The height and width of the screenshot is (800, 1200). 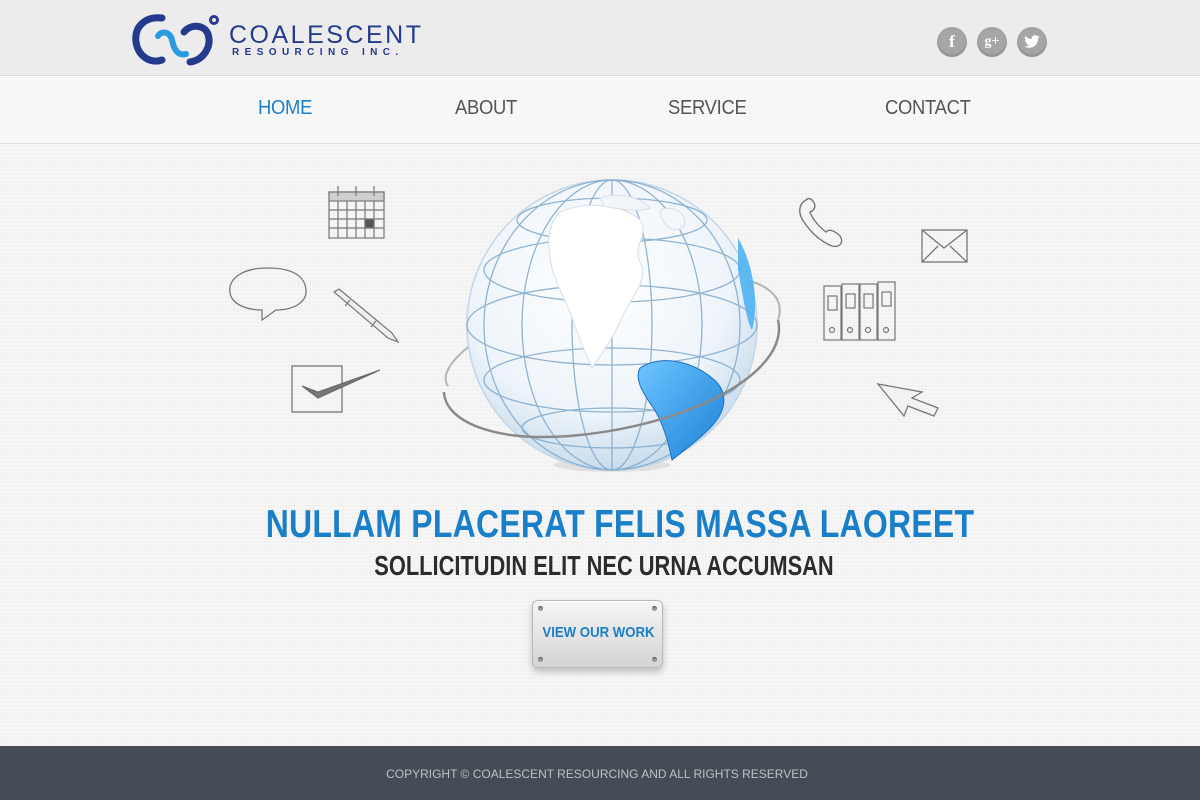 I want to click on facebook-glyph: f, so click(x=952, y=41).